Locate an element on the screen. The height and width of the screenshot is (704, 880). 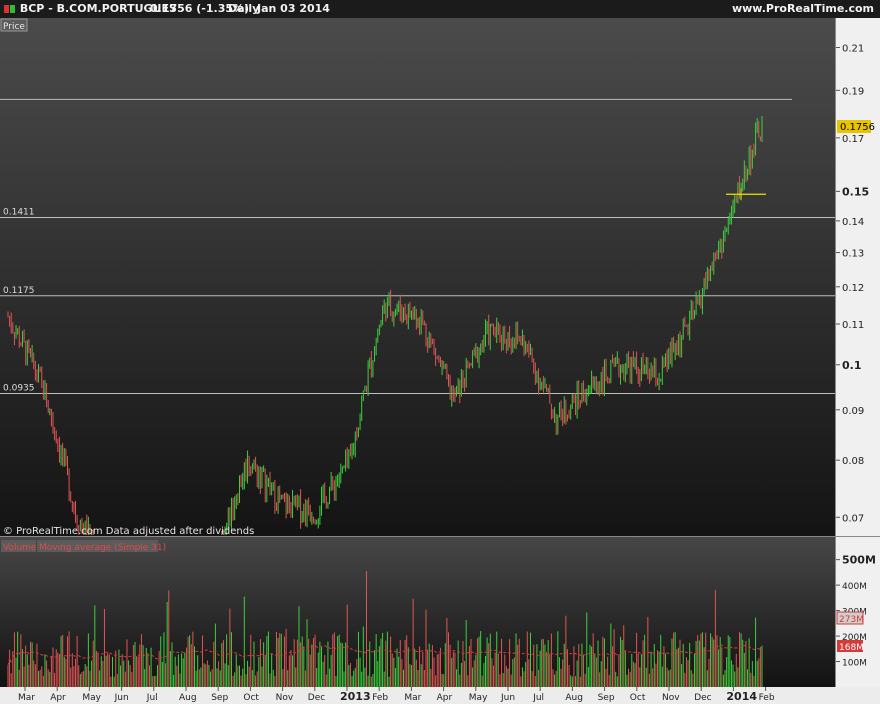
quote-date: Jan 03 2014 is located at coordinates (293, 8).